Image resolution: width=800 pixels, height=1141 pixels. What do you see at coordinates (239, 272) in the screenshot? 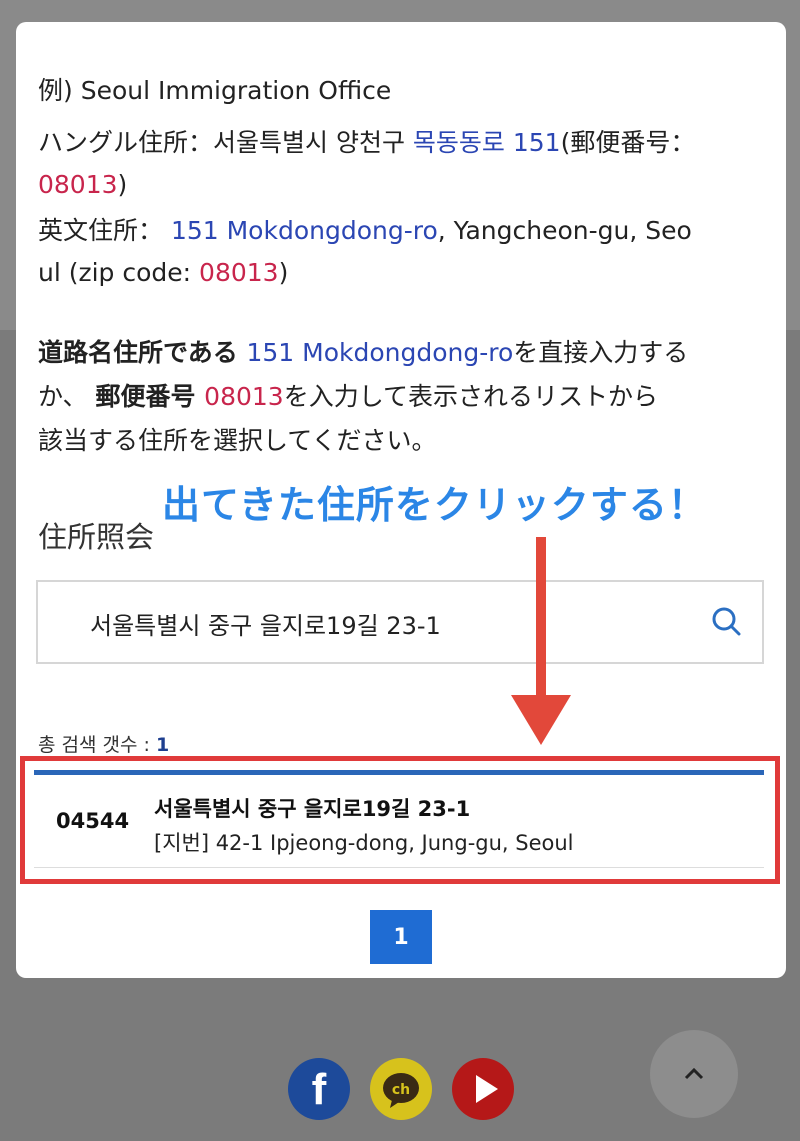
I see `english-zip: 08013` at bounding box center [239, 272].